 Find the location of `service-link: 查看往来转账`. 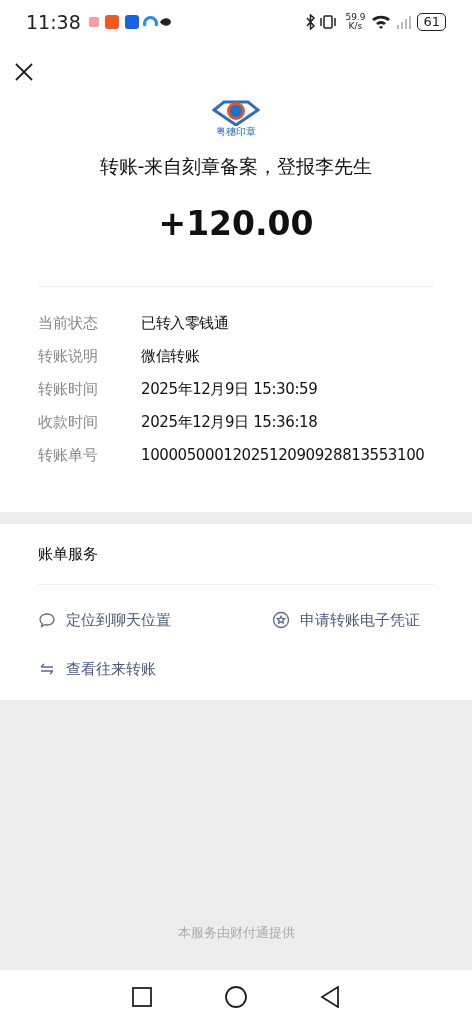

service-link: 查看往来转账 is located at coordinates (137, 668).